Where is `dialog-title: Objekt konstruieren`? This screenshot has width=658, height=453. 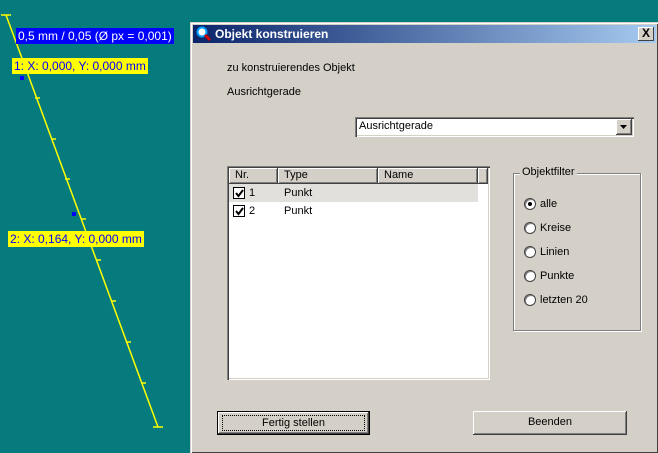 dialog-title: Objekt konstruieren is located at coordinates (272, 34).